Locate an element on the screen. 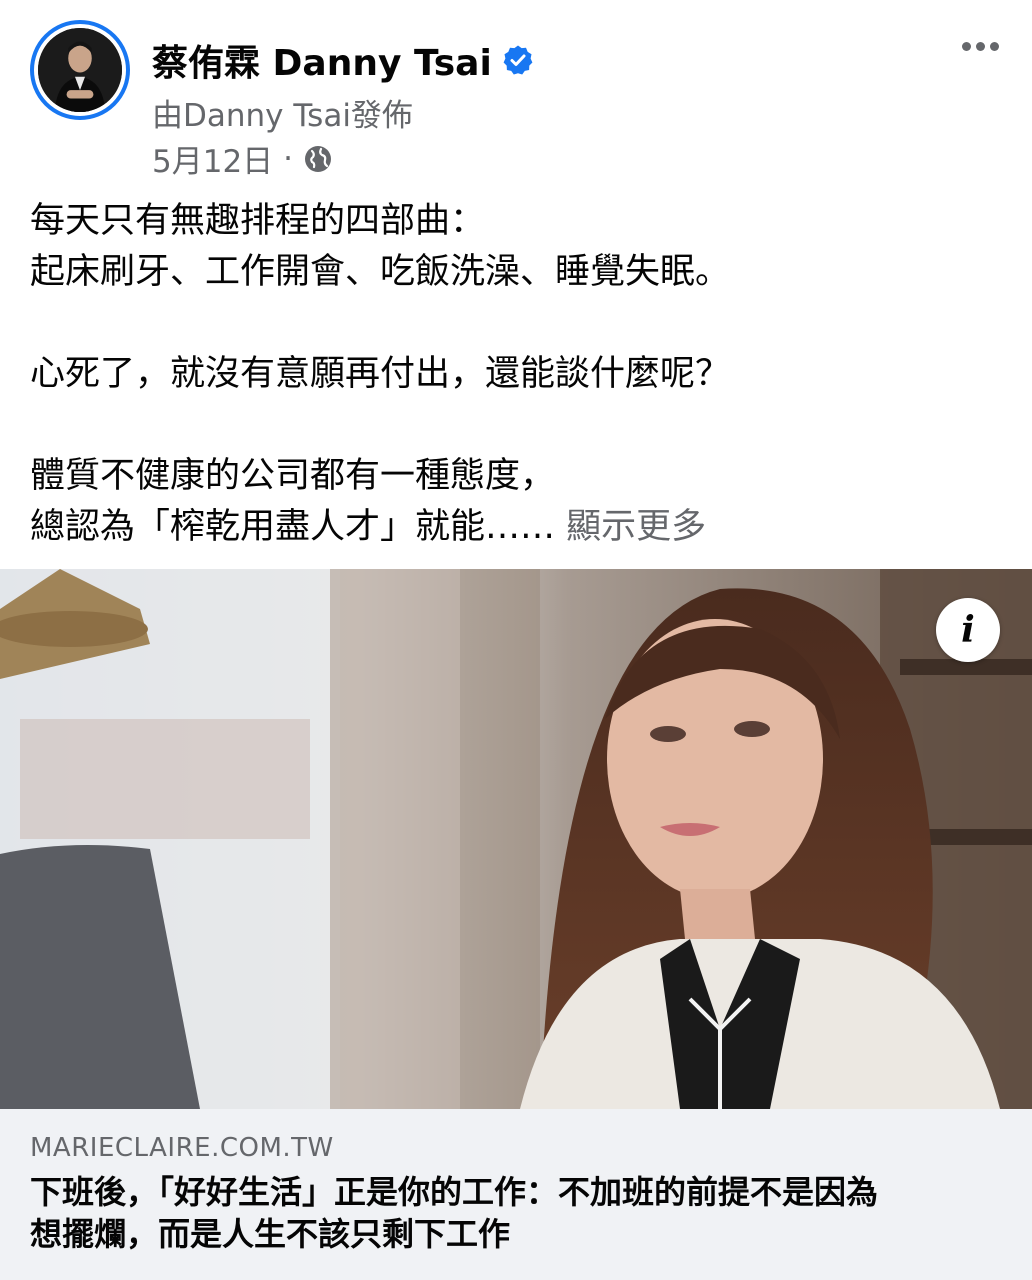 This screenshot has height=1280, width=1032. message-line: 起床刷牙、工作開會、吃飯洗澡、睡覺失眠。 is located at coordinates (380, 272).